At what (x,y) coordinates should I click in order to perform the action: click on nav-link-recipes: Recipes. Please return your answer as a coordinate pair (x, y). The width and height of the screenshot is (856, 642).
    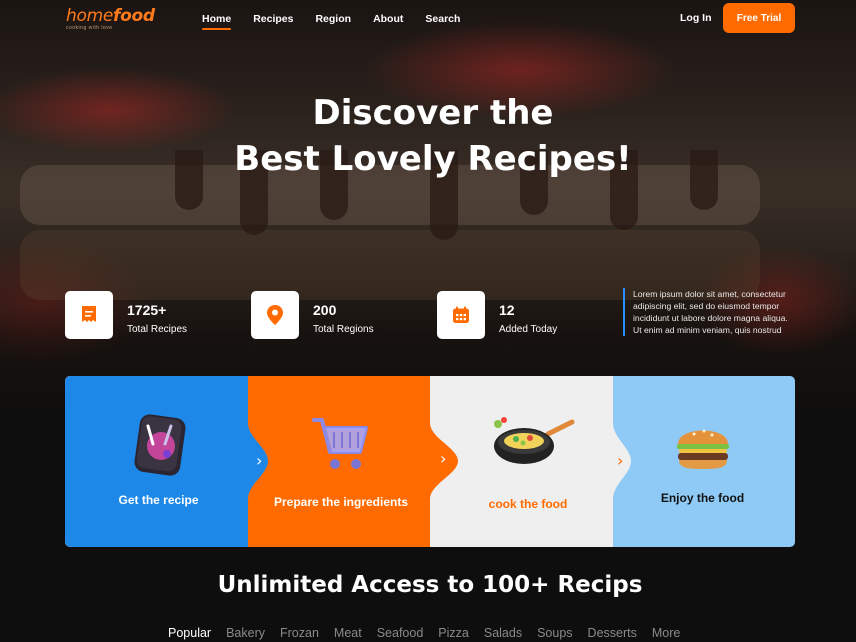
    Looking at the image, I should click on (273, 19).